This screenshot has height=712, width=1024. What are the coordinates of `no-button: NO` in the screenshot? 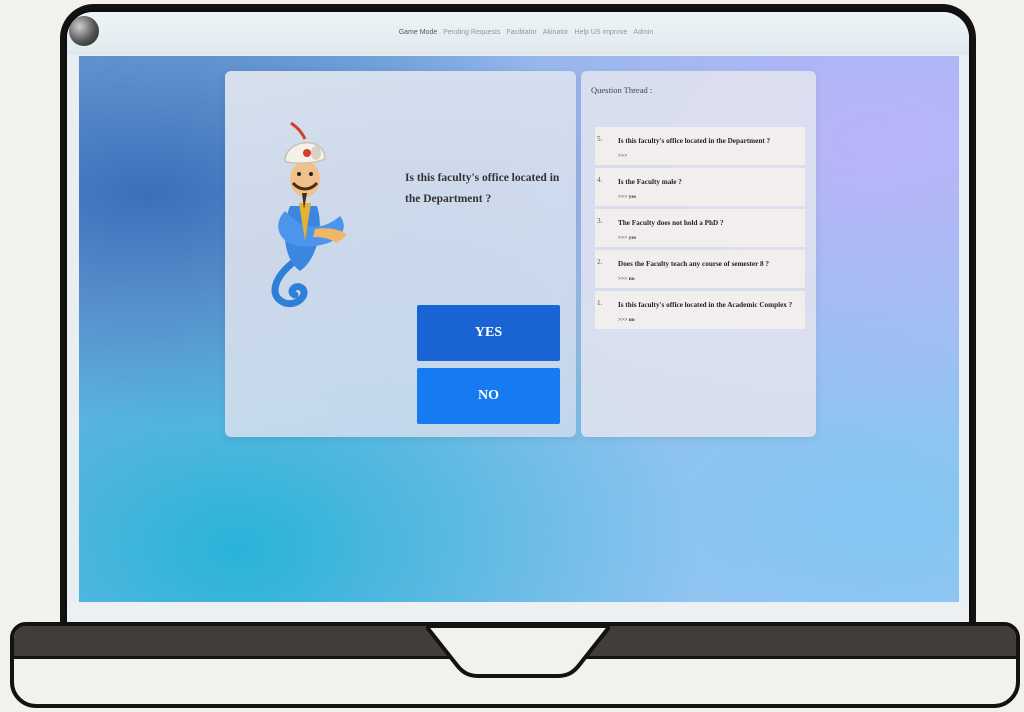 It's located at (488, 396).